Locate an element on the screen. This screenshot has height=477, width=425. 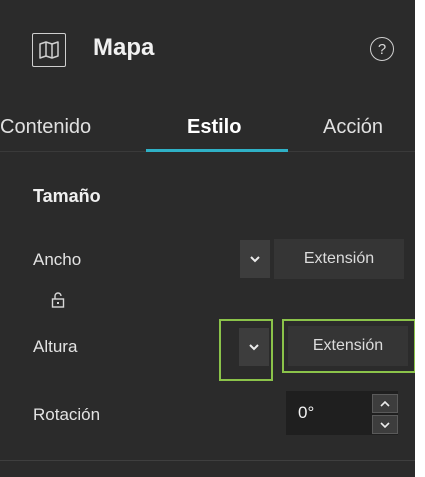
page-edge is located at coordinates (420, 238).